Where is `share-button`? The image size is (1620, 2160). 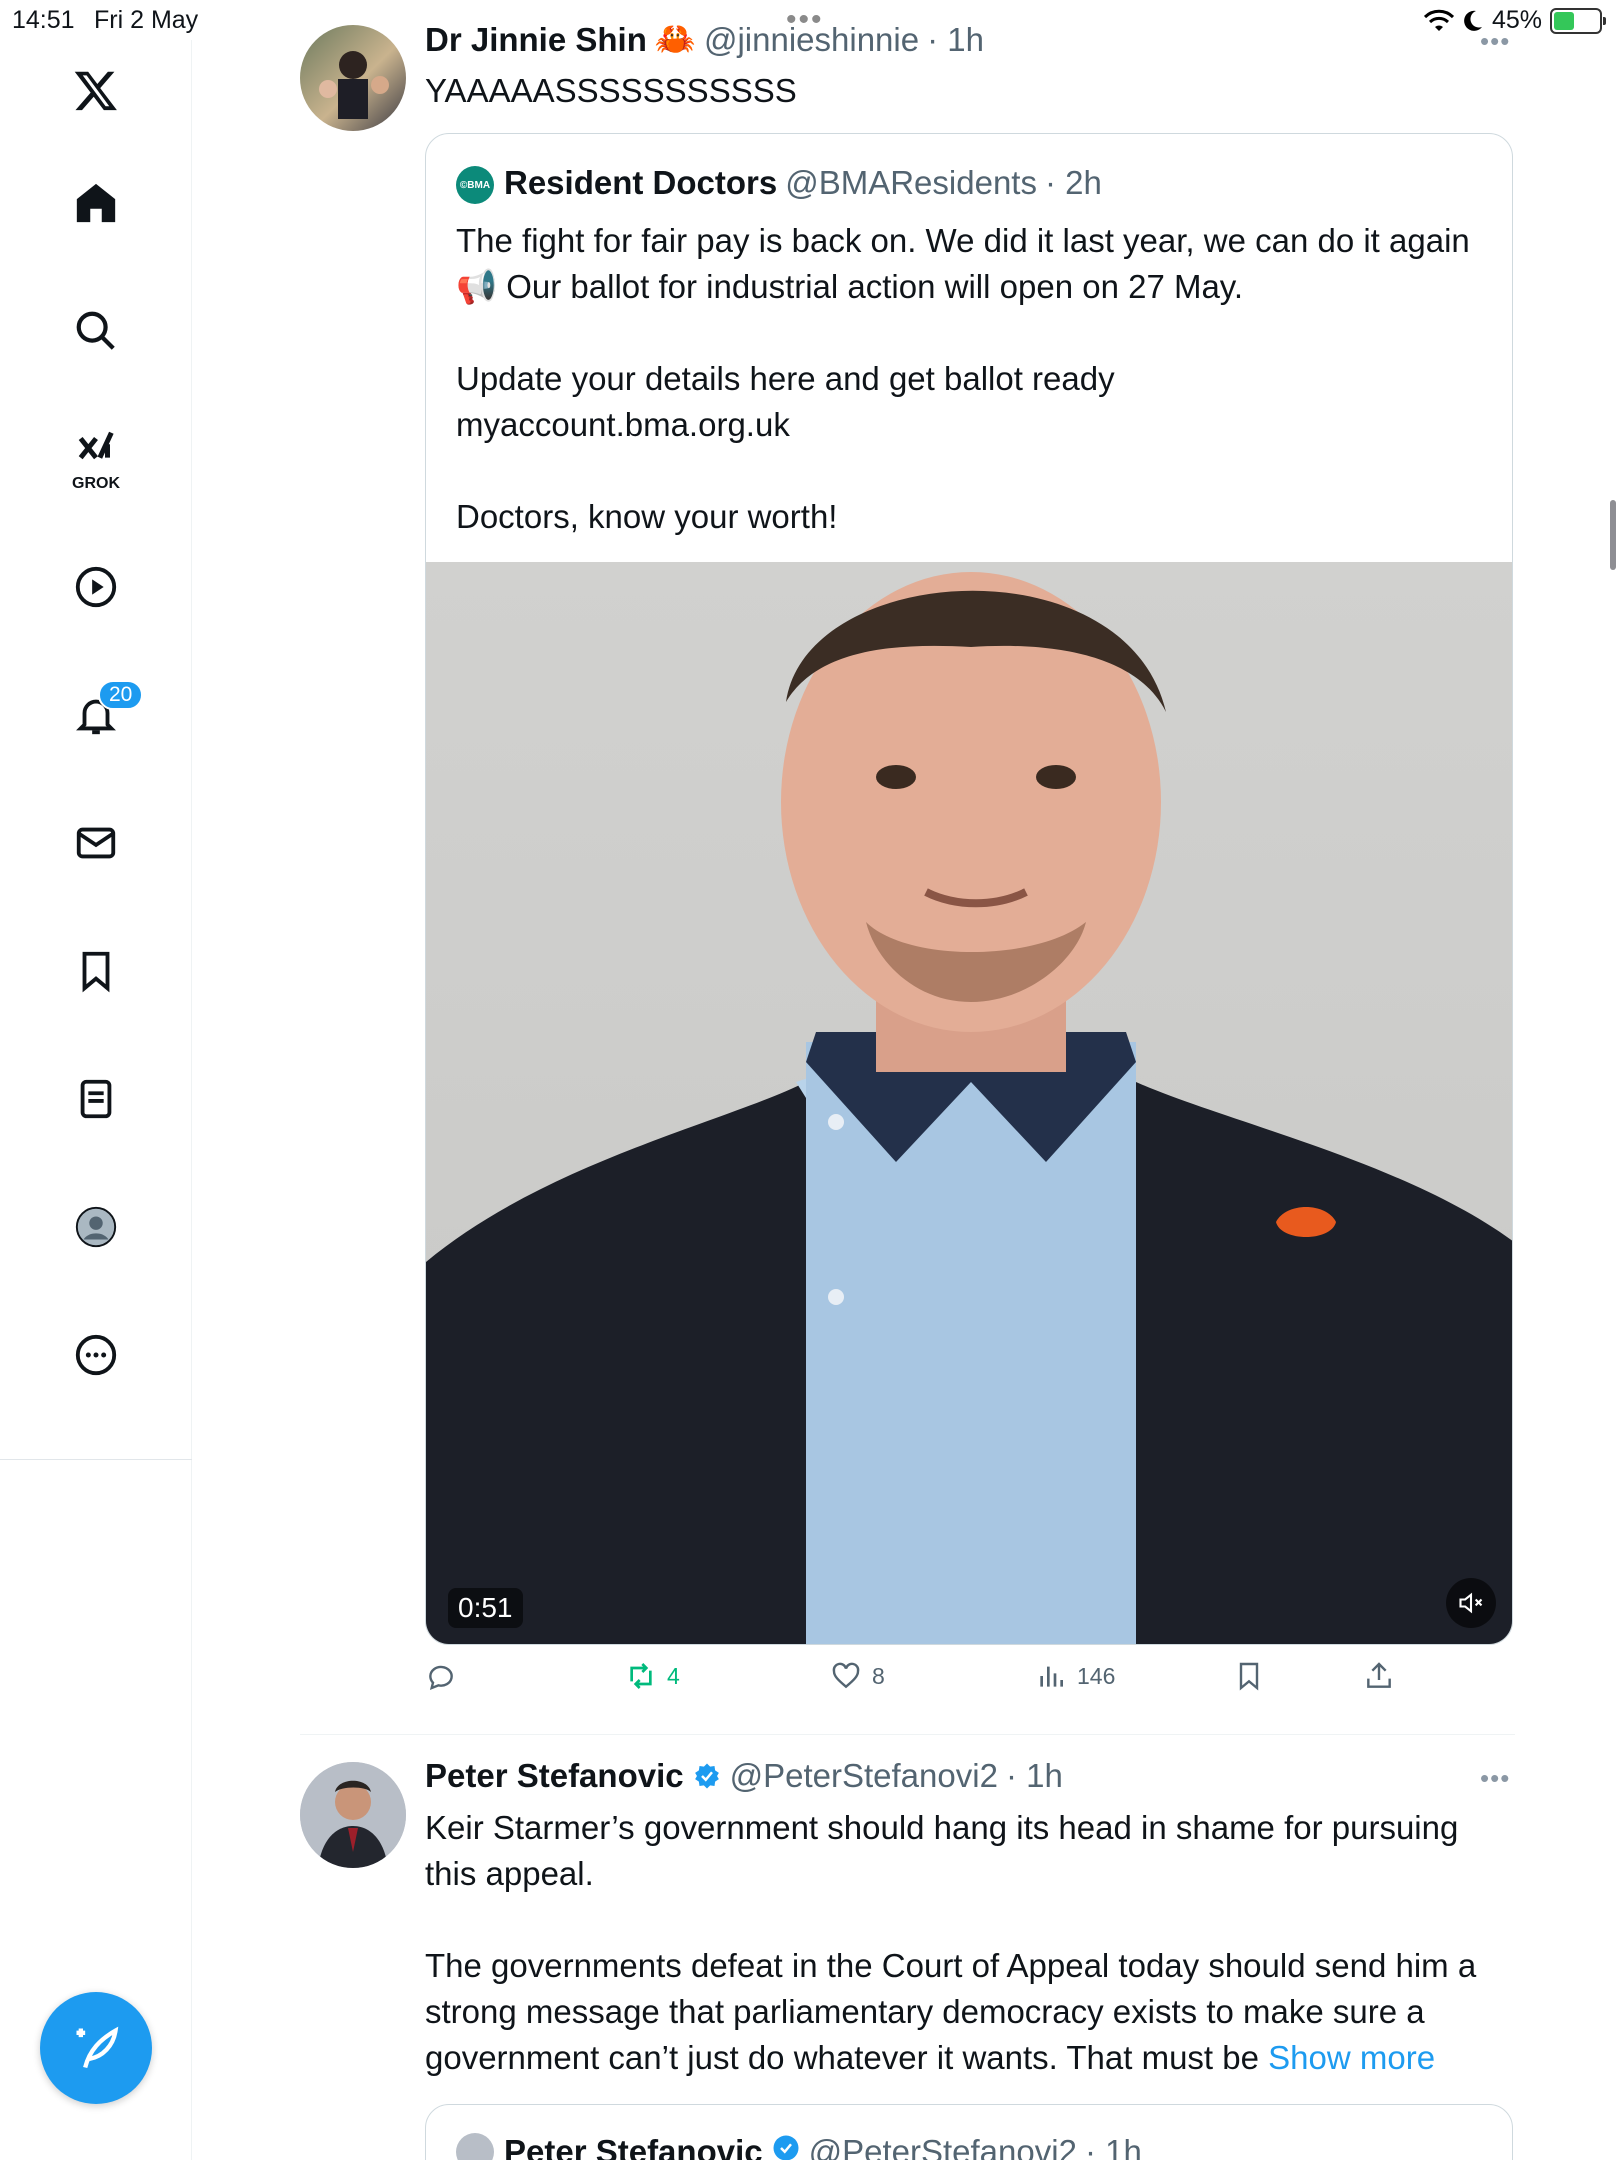
share-button is located at coordinates (1379, 1676).